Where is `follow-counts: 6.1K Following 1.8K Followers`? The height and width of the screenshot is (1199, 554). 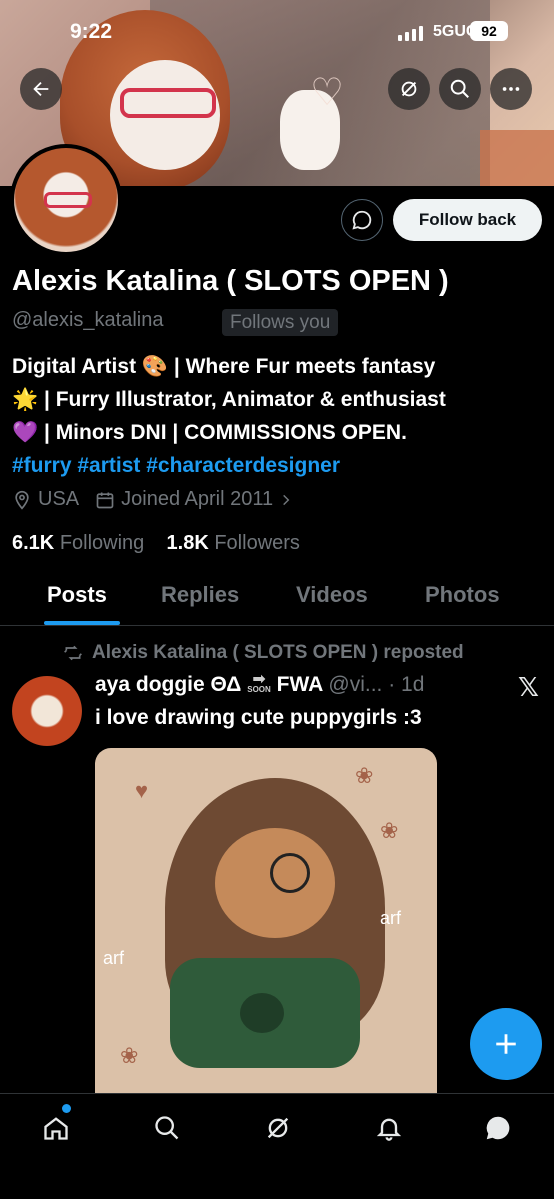
follow-counts: 6.1K Following 1.8K Followers is located at coordinates (156, 543).